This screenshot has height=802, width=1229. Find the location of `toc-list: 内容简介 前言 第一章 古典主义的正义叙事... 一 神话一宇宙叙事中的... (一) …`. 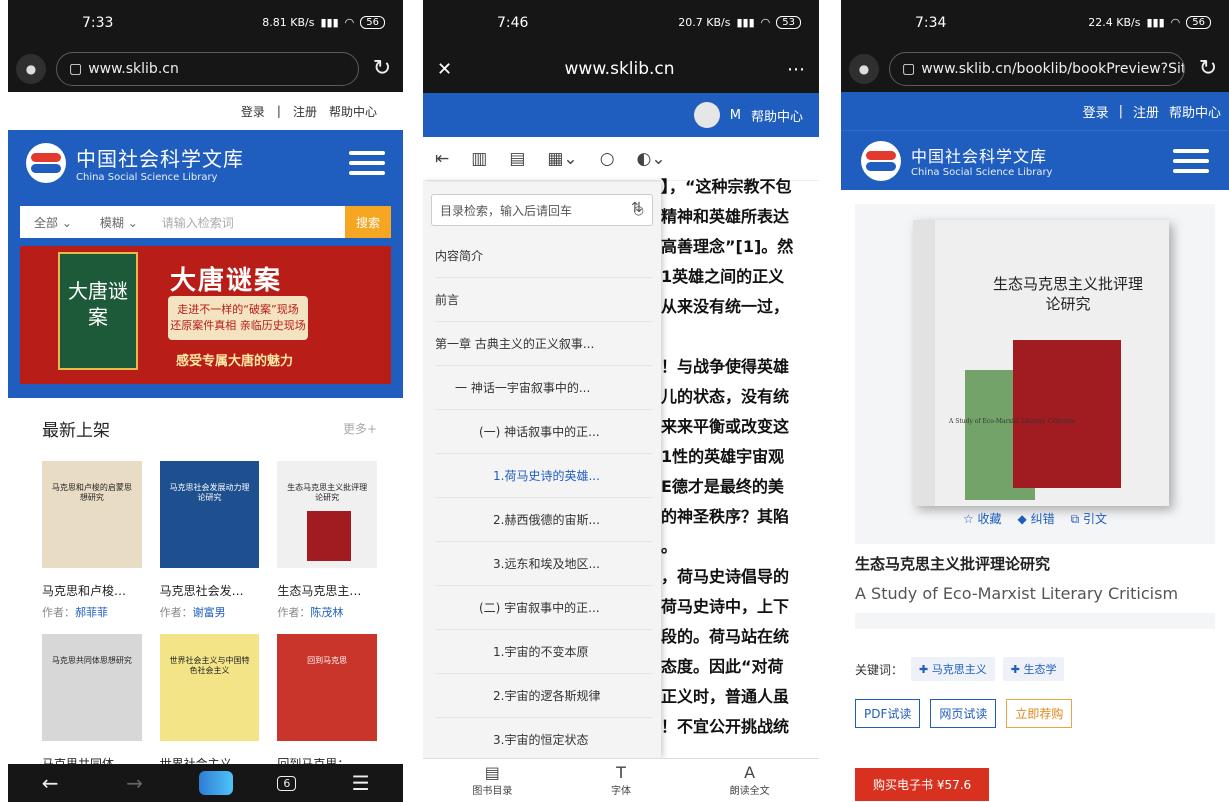

toc-list: 内容简介 前言 第一章 古典主义的正义叙事... 一 神话一宇宙叙事中的... (一) … is located at coordinates (542, 498).